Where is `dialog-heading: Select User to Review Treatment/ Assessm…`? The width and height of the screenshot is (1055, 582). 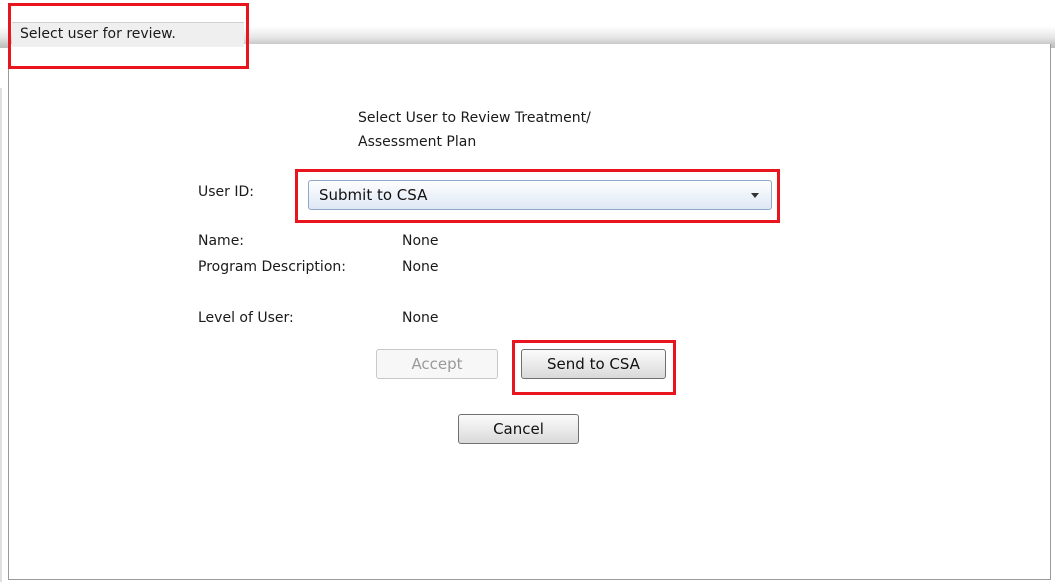 dialog-heading: Select User to Review Treatment/ Assessm… is located at coordinates (528, 130).